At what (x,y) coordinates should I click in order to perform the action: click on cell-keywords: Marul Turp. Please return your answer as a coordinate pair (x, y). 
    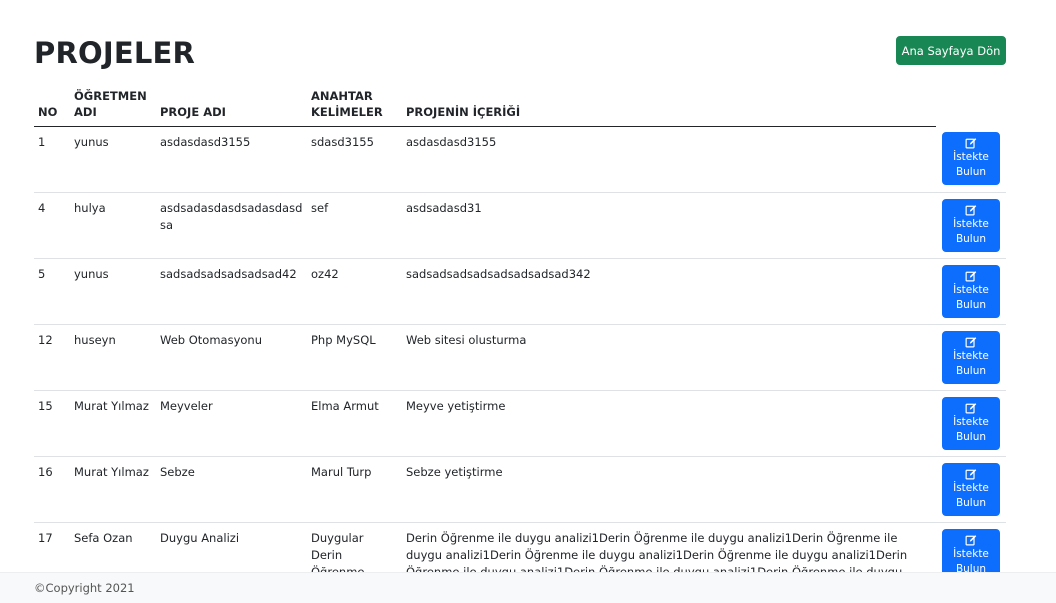
    Looking at the image, I should click on (354, 489).